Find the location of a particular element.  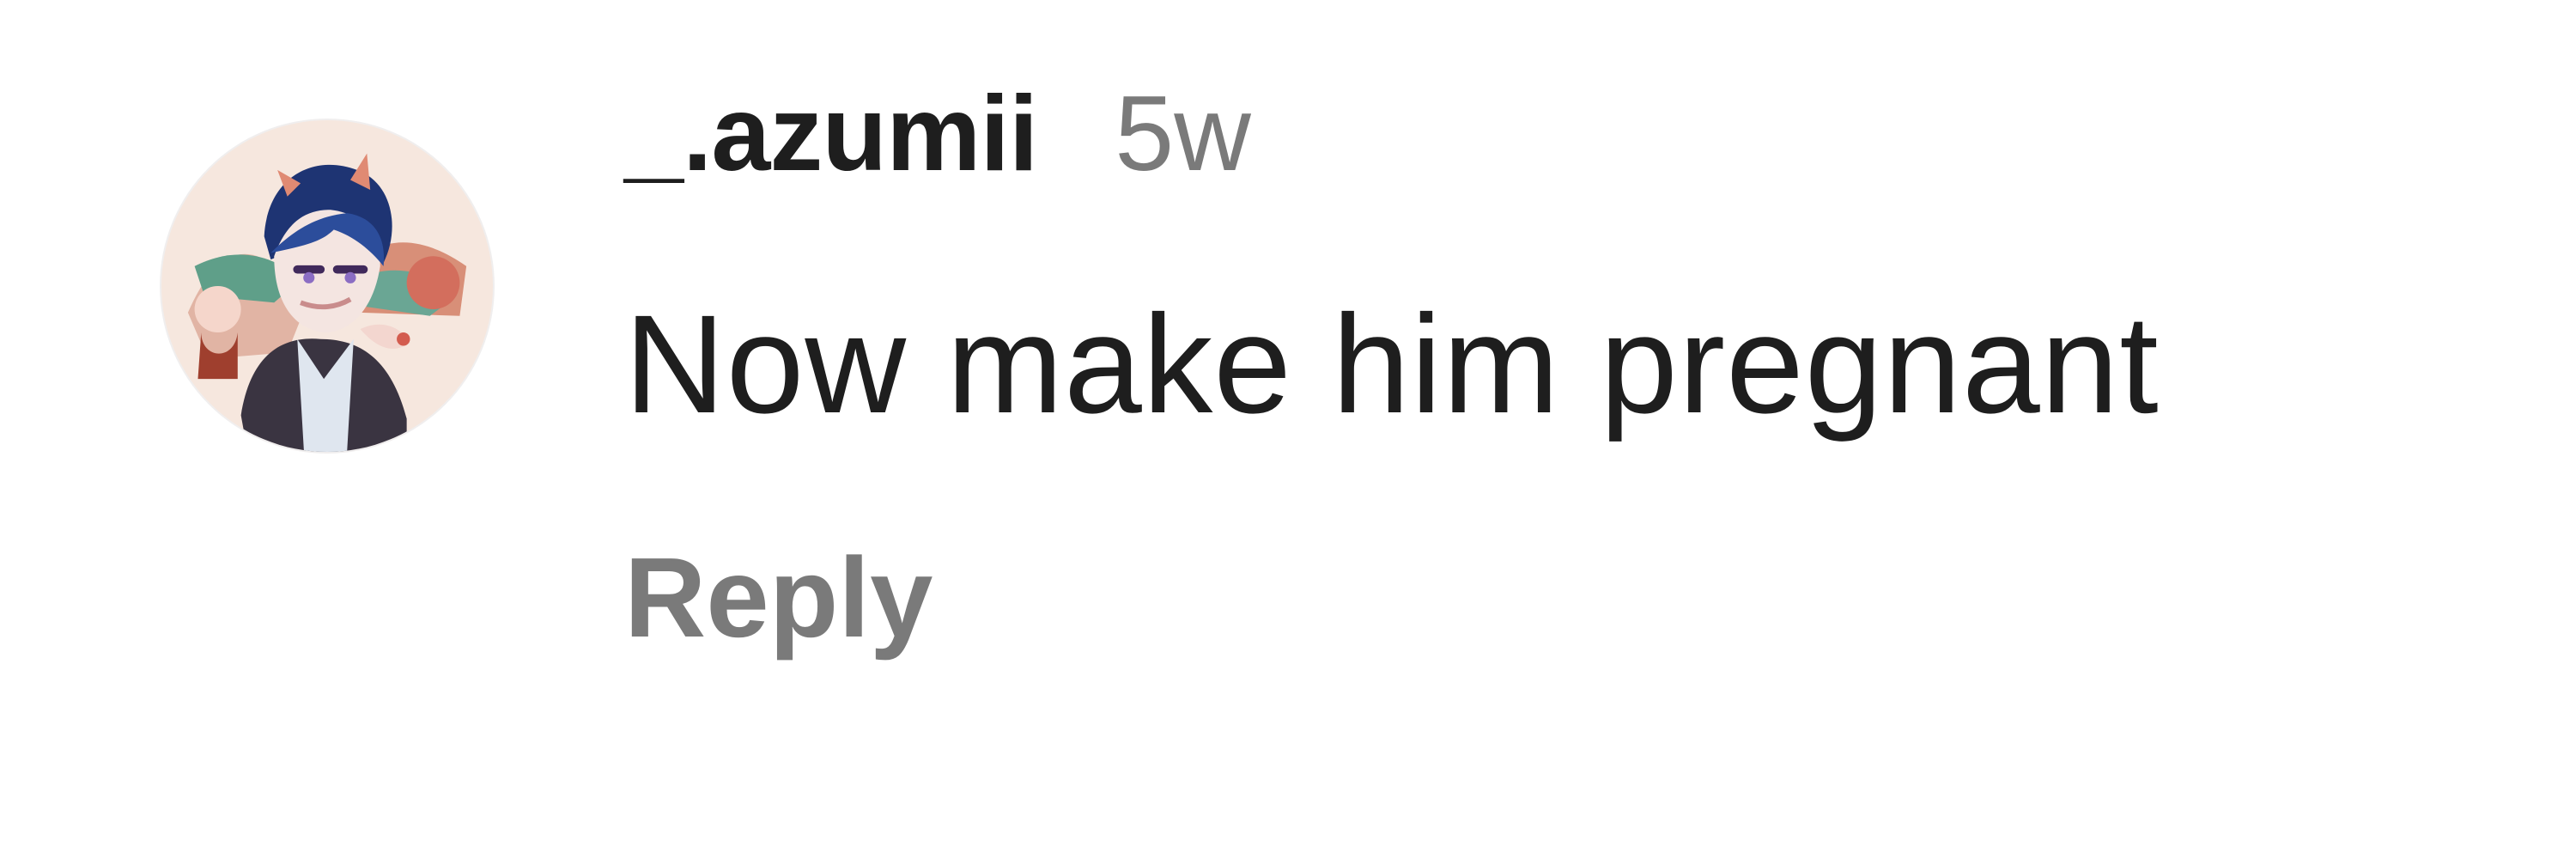

comment-header: _.azumii 5w is located at coordinates (937, 137).